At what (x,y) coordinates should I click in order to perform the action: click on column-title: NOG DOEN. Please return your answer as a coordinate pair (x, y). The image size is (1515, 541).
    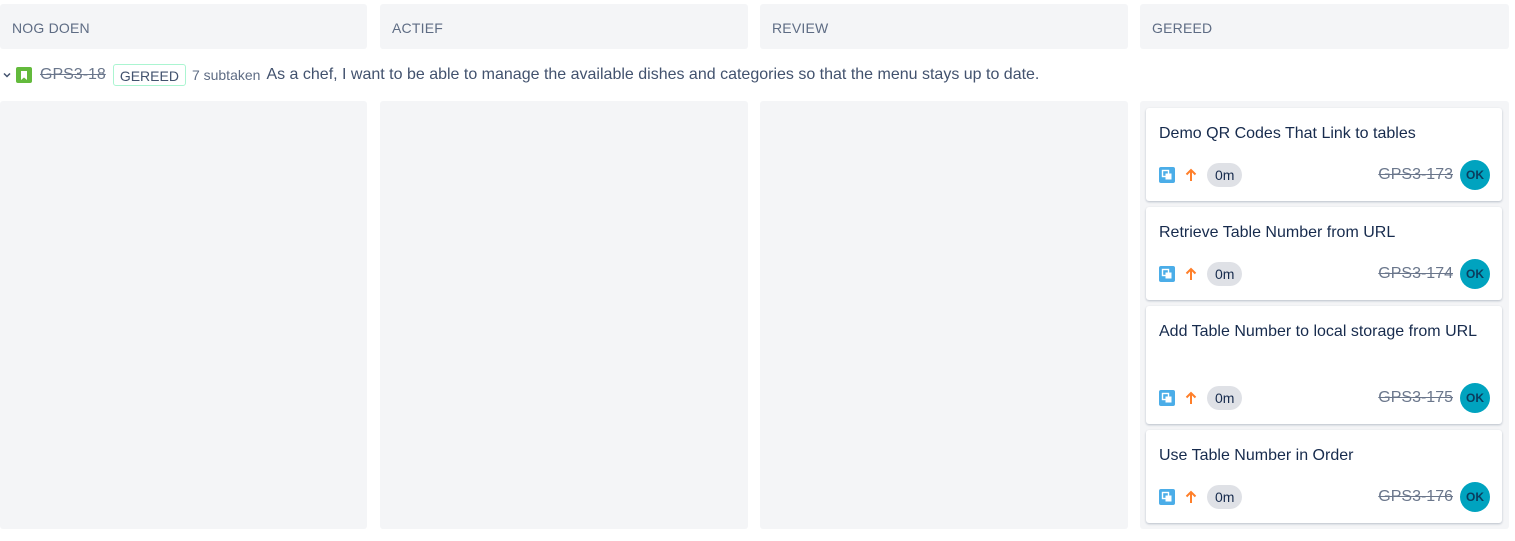
    Looking at the image, I should click on (51, 28).